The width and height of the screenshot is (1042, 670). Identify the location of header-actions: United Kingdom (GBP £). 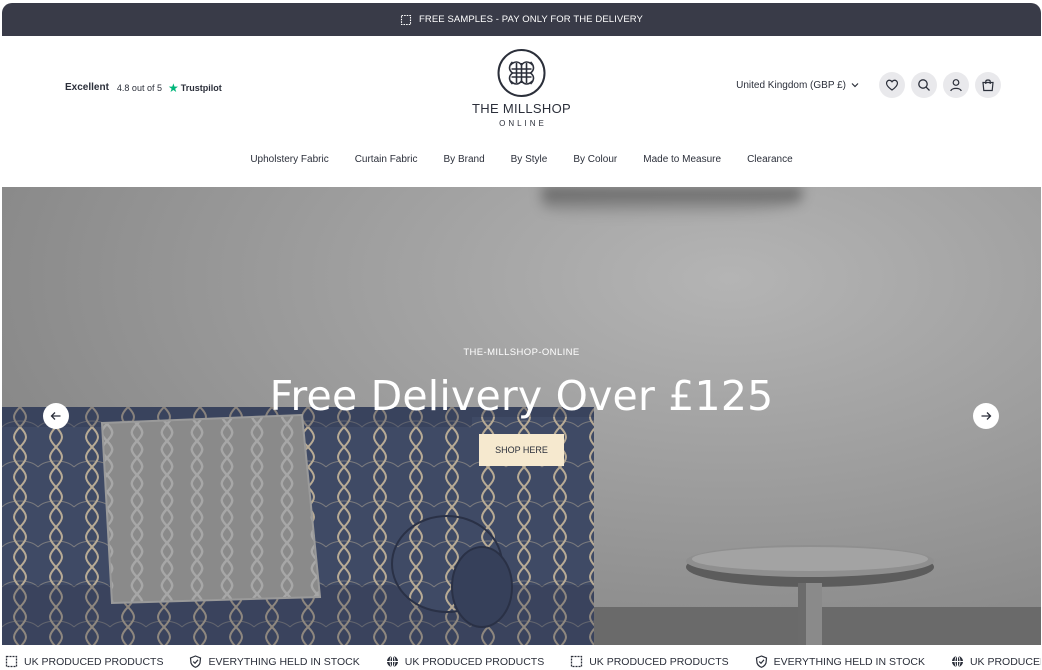
(868, 85).